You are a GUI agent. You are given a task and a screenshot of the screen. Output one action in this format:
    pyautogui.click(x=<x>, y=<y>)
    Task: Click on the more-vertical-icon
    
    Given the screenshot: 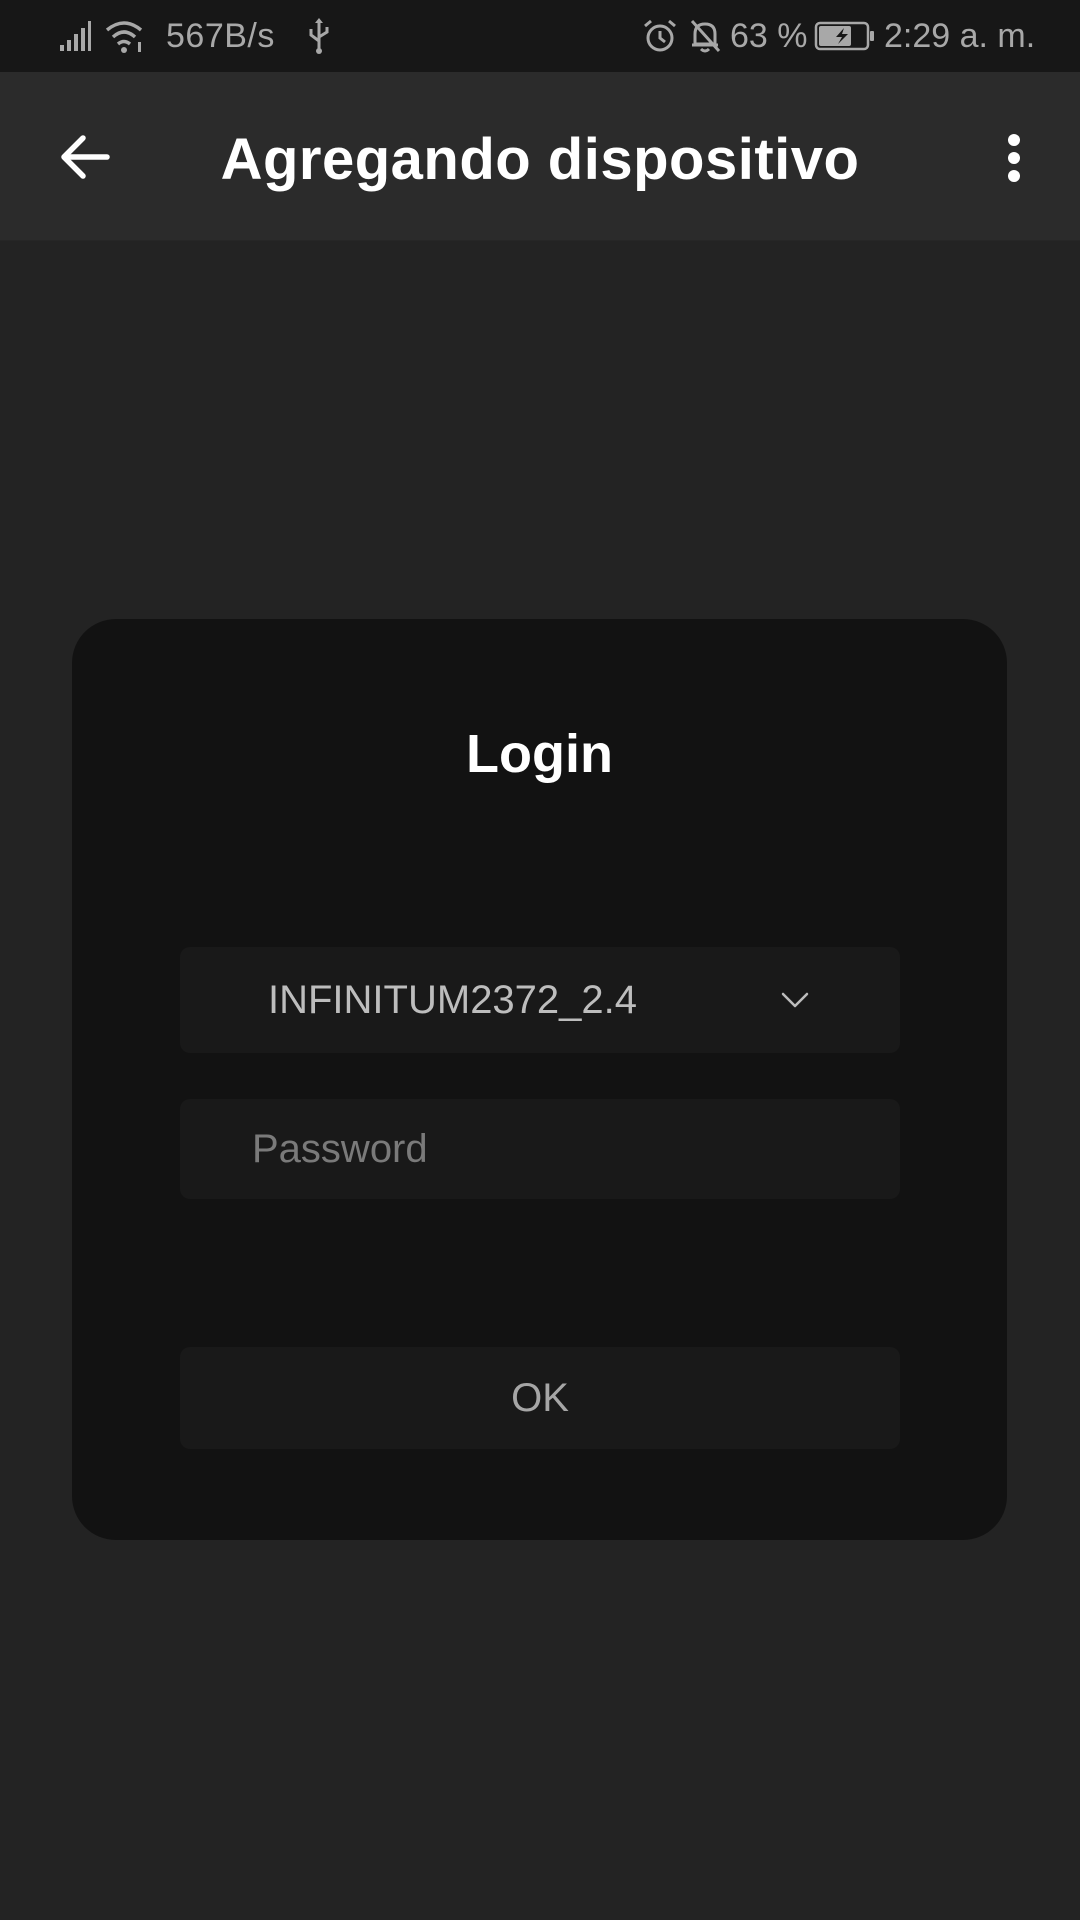 What is the action you would take?
    pyautogui.click(x=1014, y=158)
    